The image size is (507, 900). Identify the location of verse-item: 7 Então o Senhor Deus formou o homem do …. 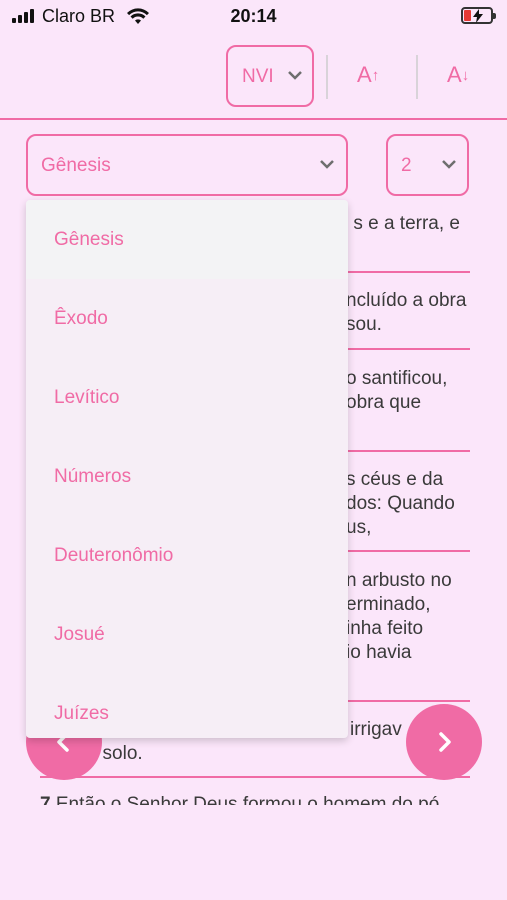
(255, 799).